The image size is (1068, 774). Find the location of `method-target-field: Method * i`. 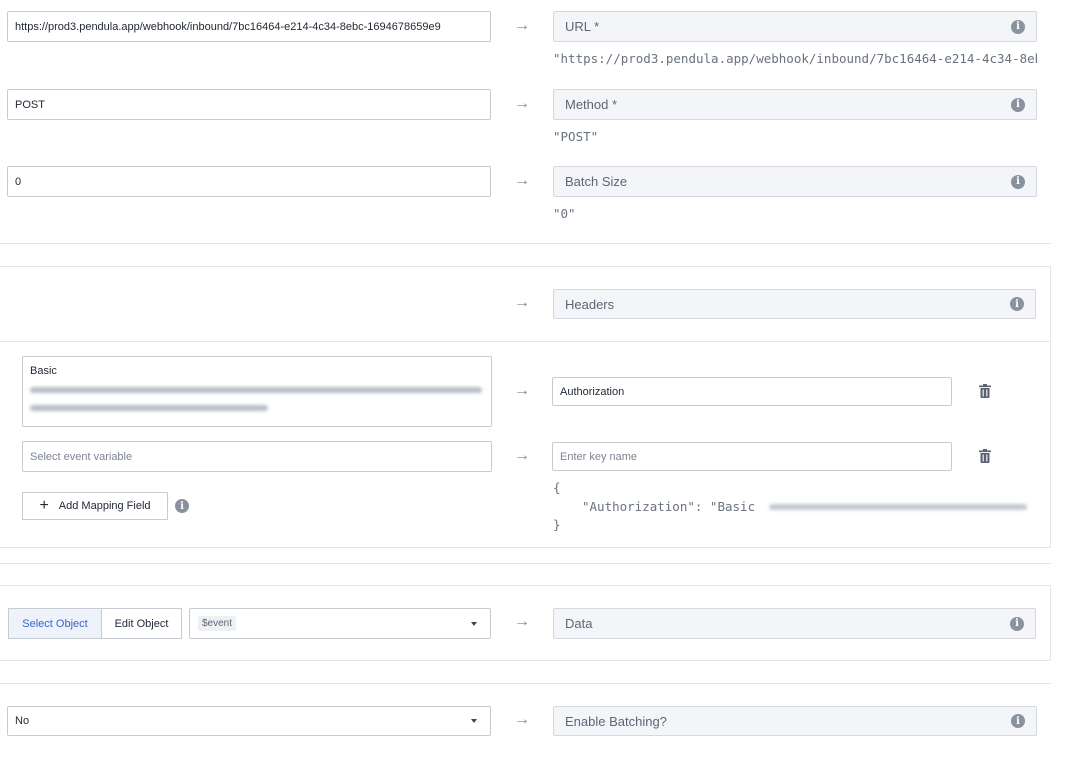

method-target-field: Method * i is located at coordinates (795, 104).